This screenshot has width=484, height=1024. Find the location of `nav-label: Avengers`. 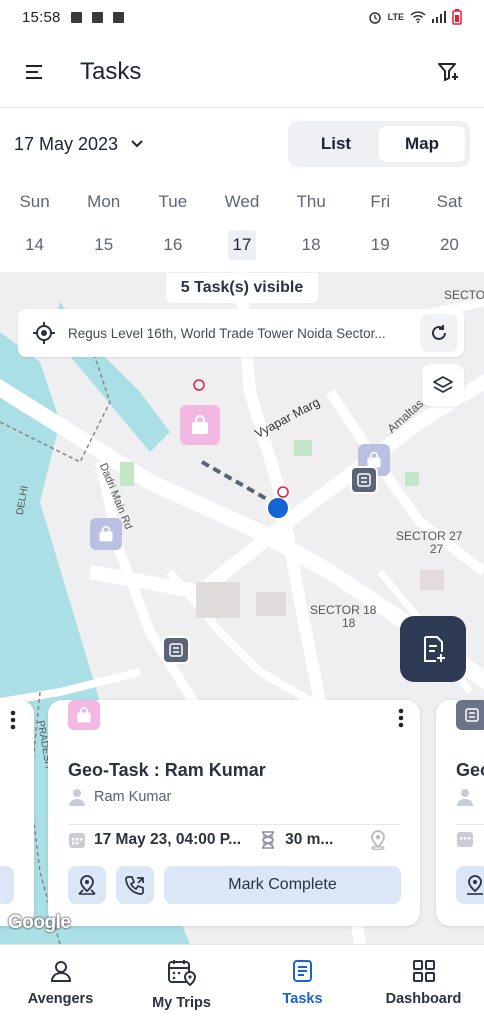

nav-label: Avengers is located at coordinates (60, 999).